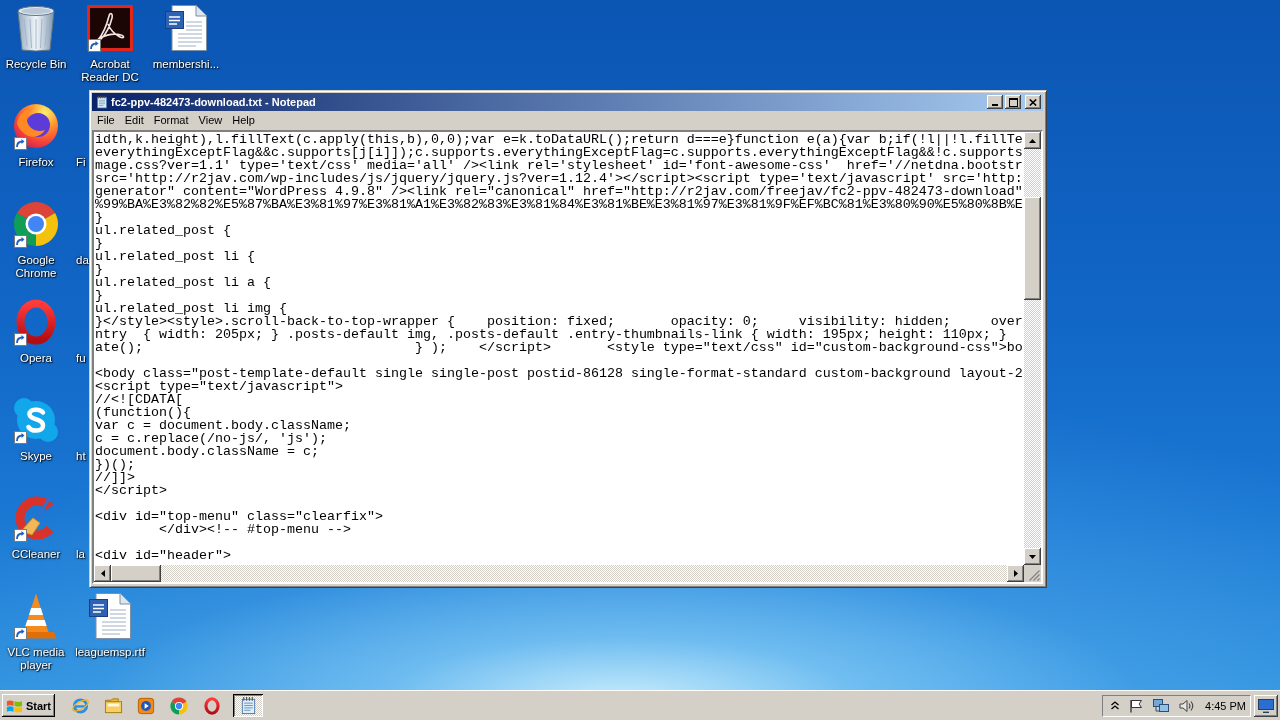 This screenshot has width=1280, height=720. What do you see at coordinates (248, 705) in the screenshot?
I see `taskbar-app-button` at bounding box center [248, 705].